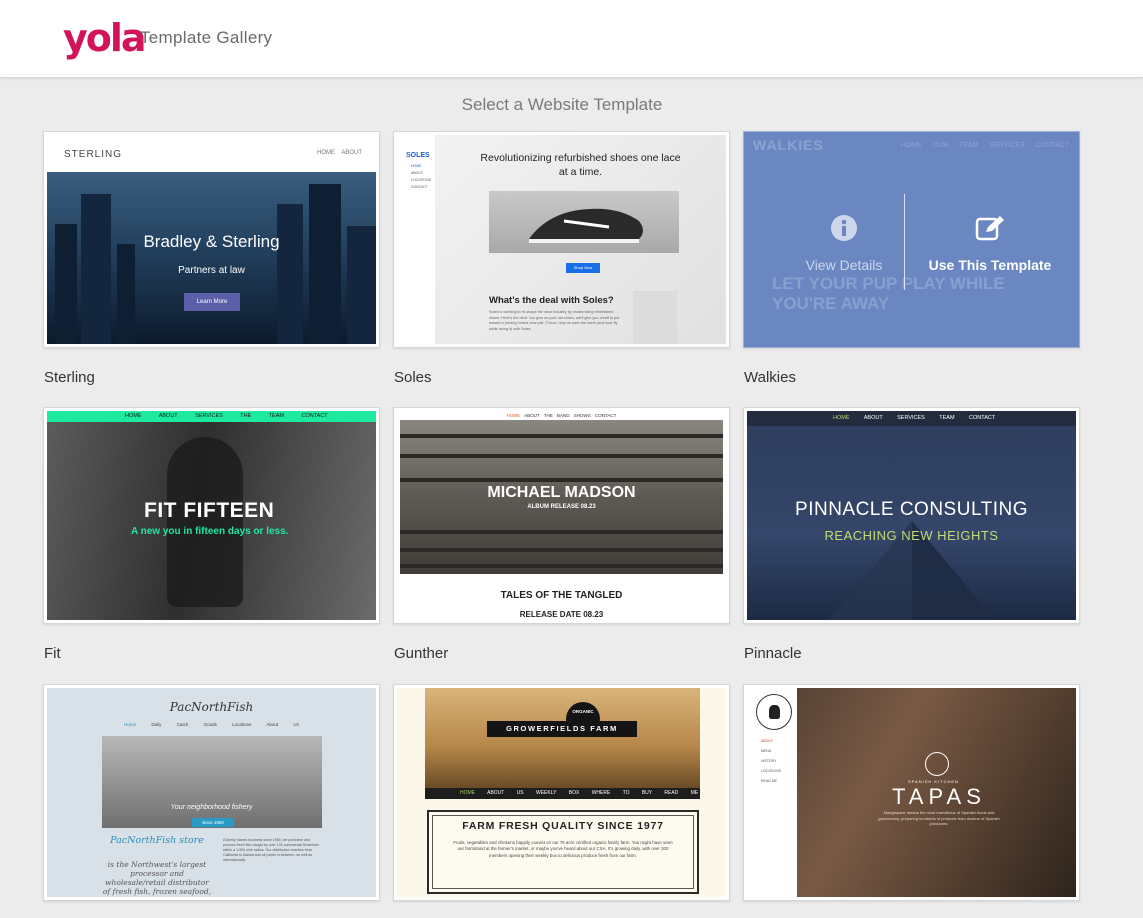 Image resolution: width=1143 pixels, height=918 pixels. I want to click on preview-brand: WALKIES, so click(788, 145).